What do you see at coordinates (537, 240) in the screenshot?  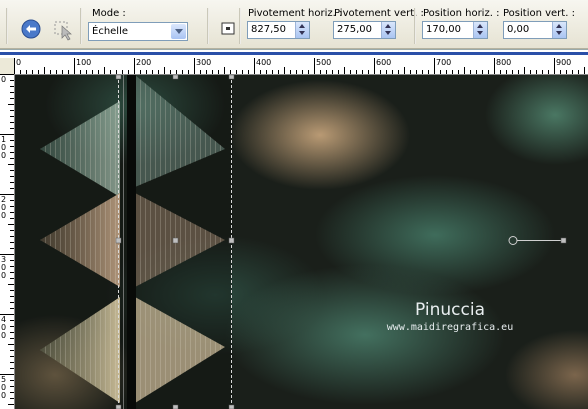 I see `rotation-handle` at bounding box center [537, 240].